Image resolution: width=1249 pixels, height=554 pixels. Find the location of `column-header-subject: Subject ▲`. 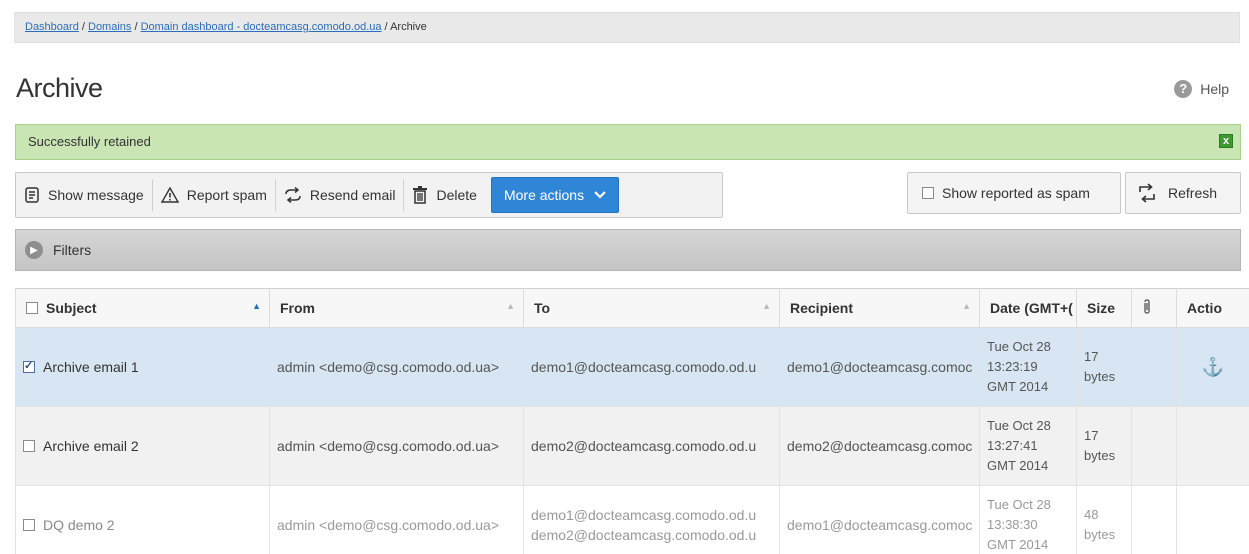

column-header-subject: Subject ▲ is located at coordinates (142, 308).